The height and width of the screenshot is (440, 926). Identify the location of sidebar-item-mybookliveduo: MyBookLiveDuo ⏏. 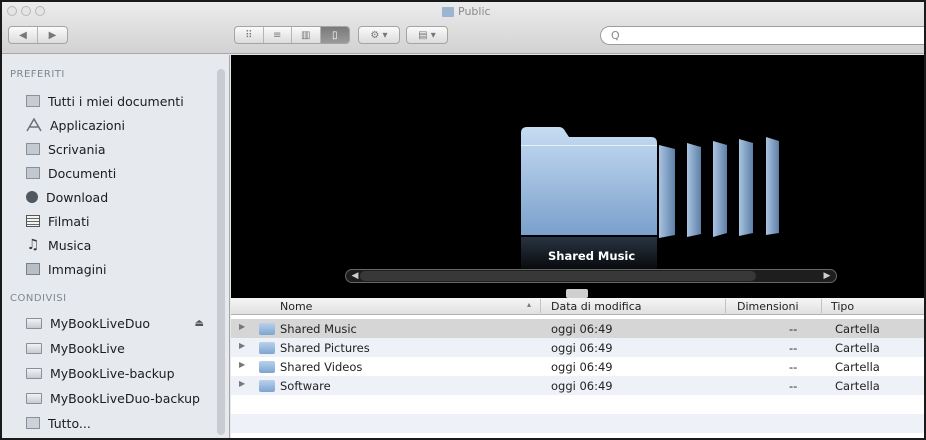
(119, 323).